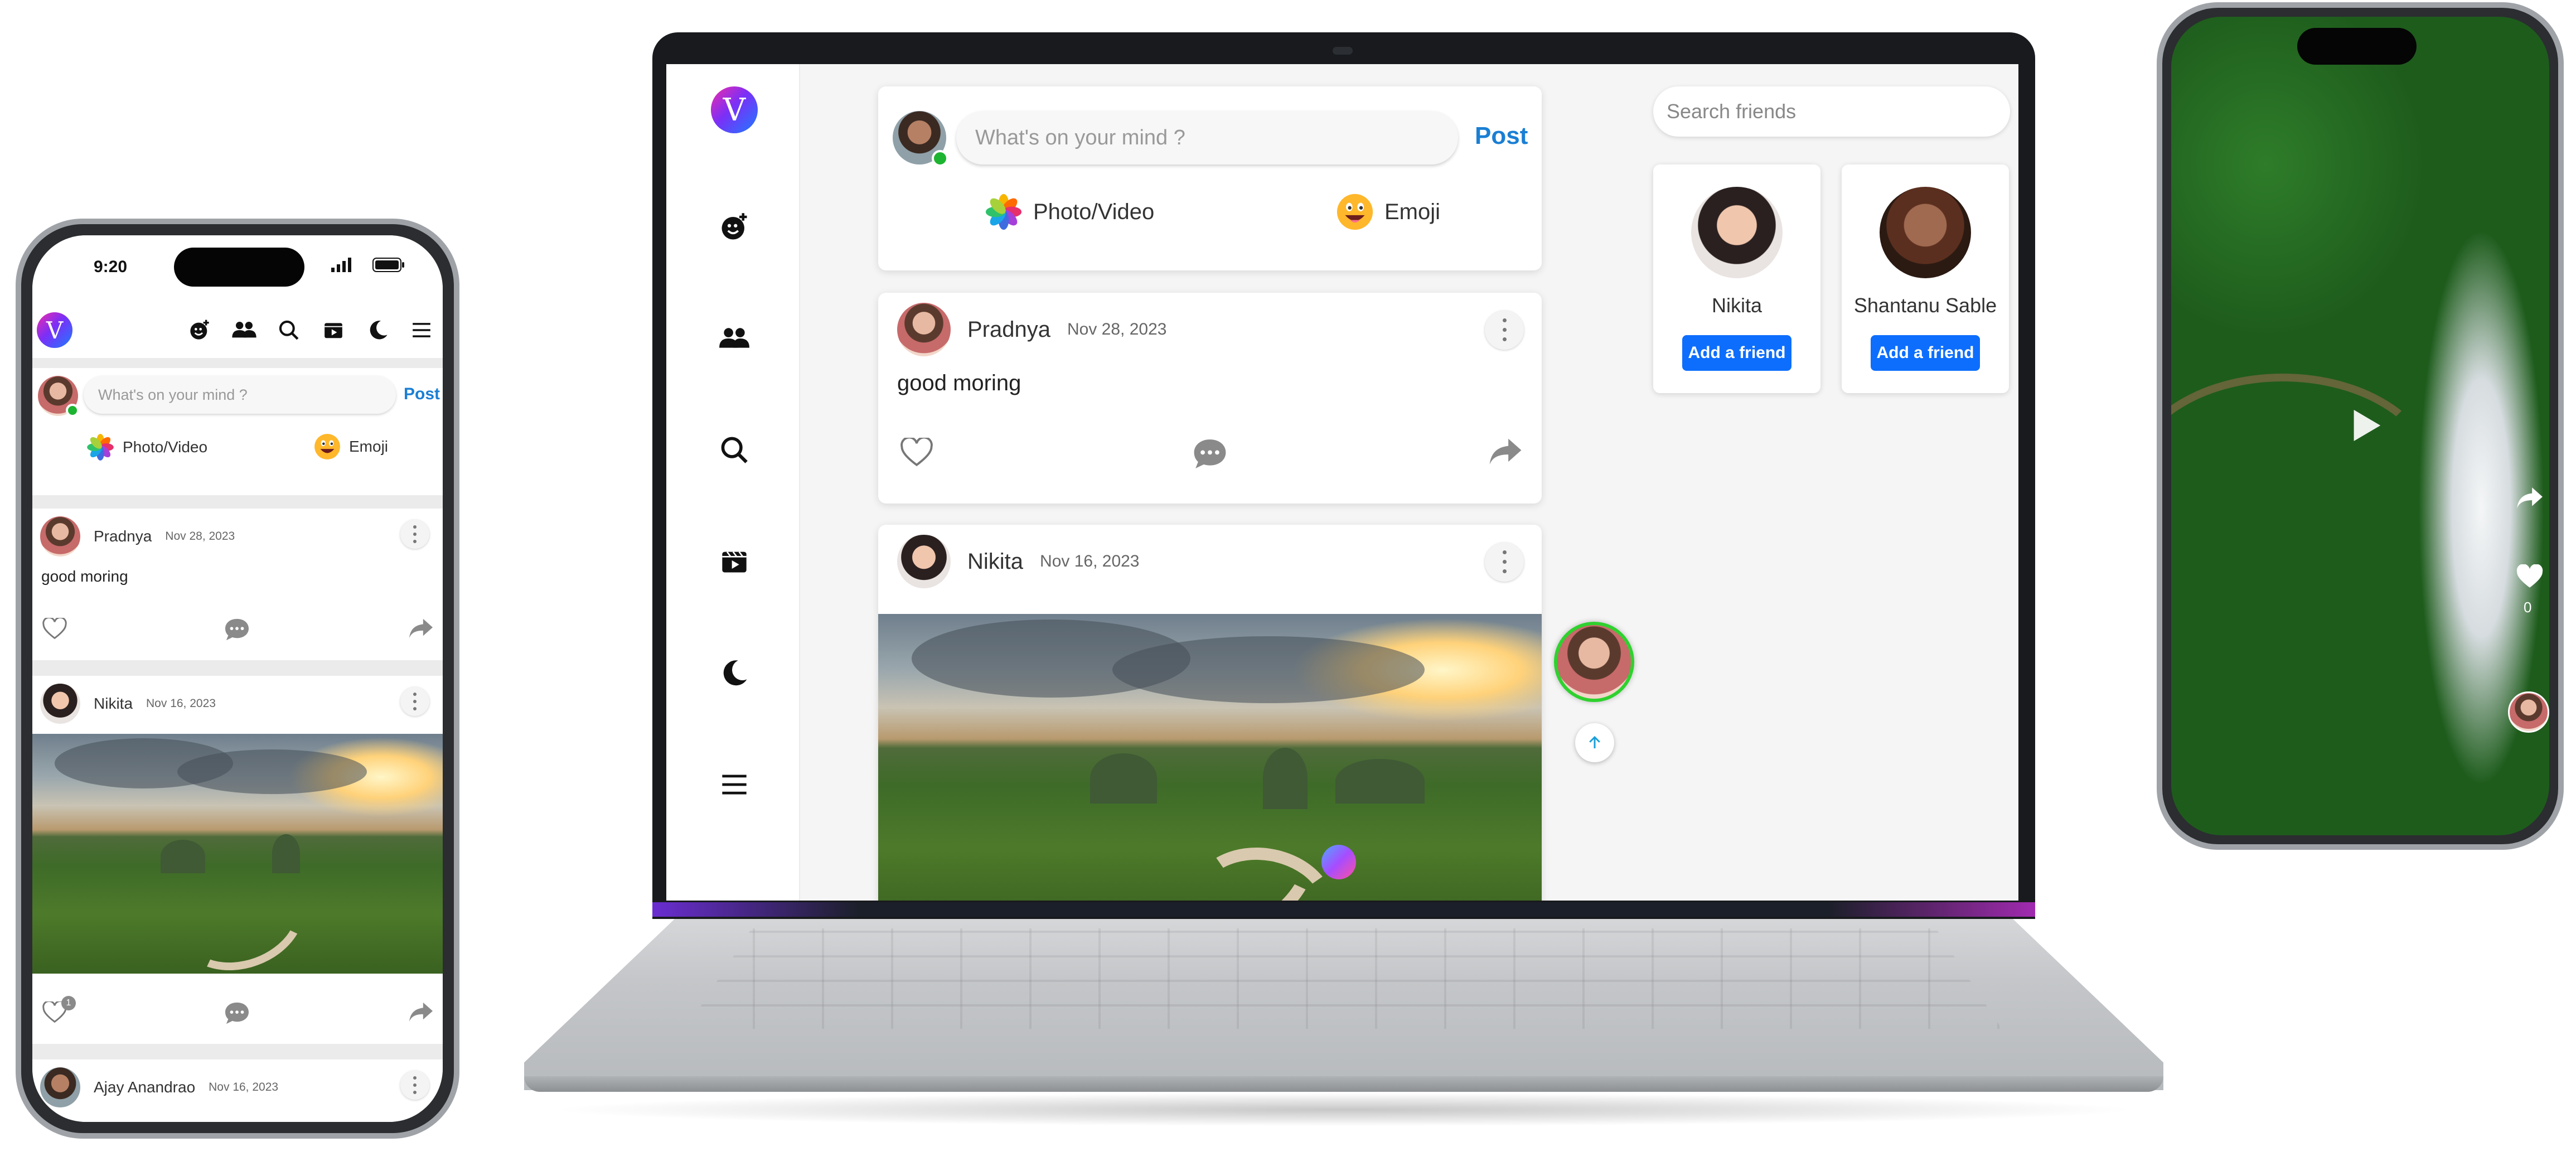 The height and width of the screenshot is (1171, 2576). I want to click on friend-suggestion-card: Shantanu Sable Add a friend, so click(1926, 278).